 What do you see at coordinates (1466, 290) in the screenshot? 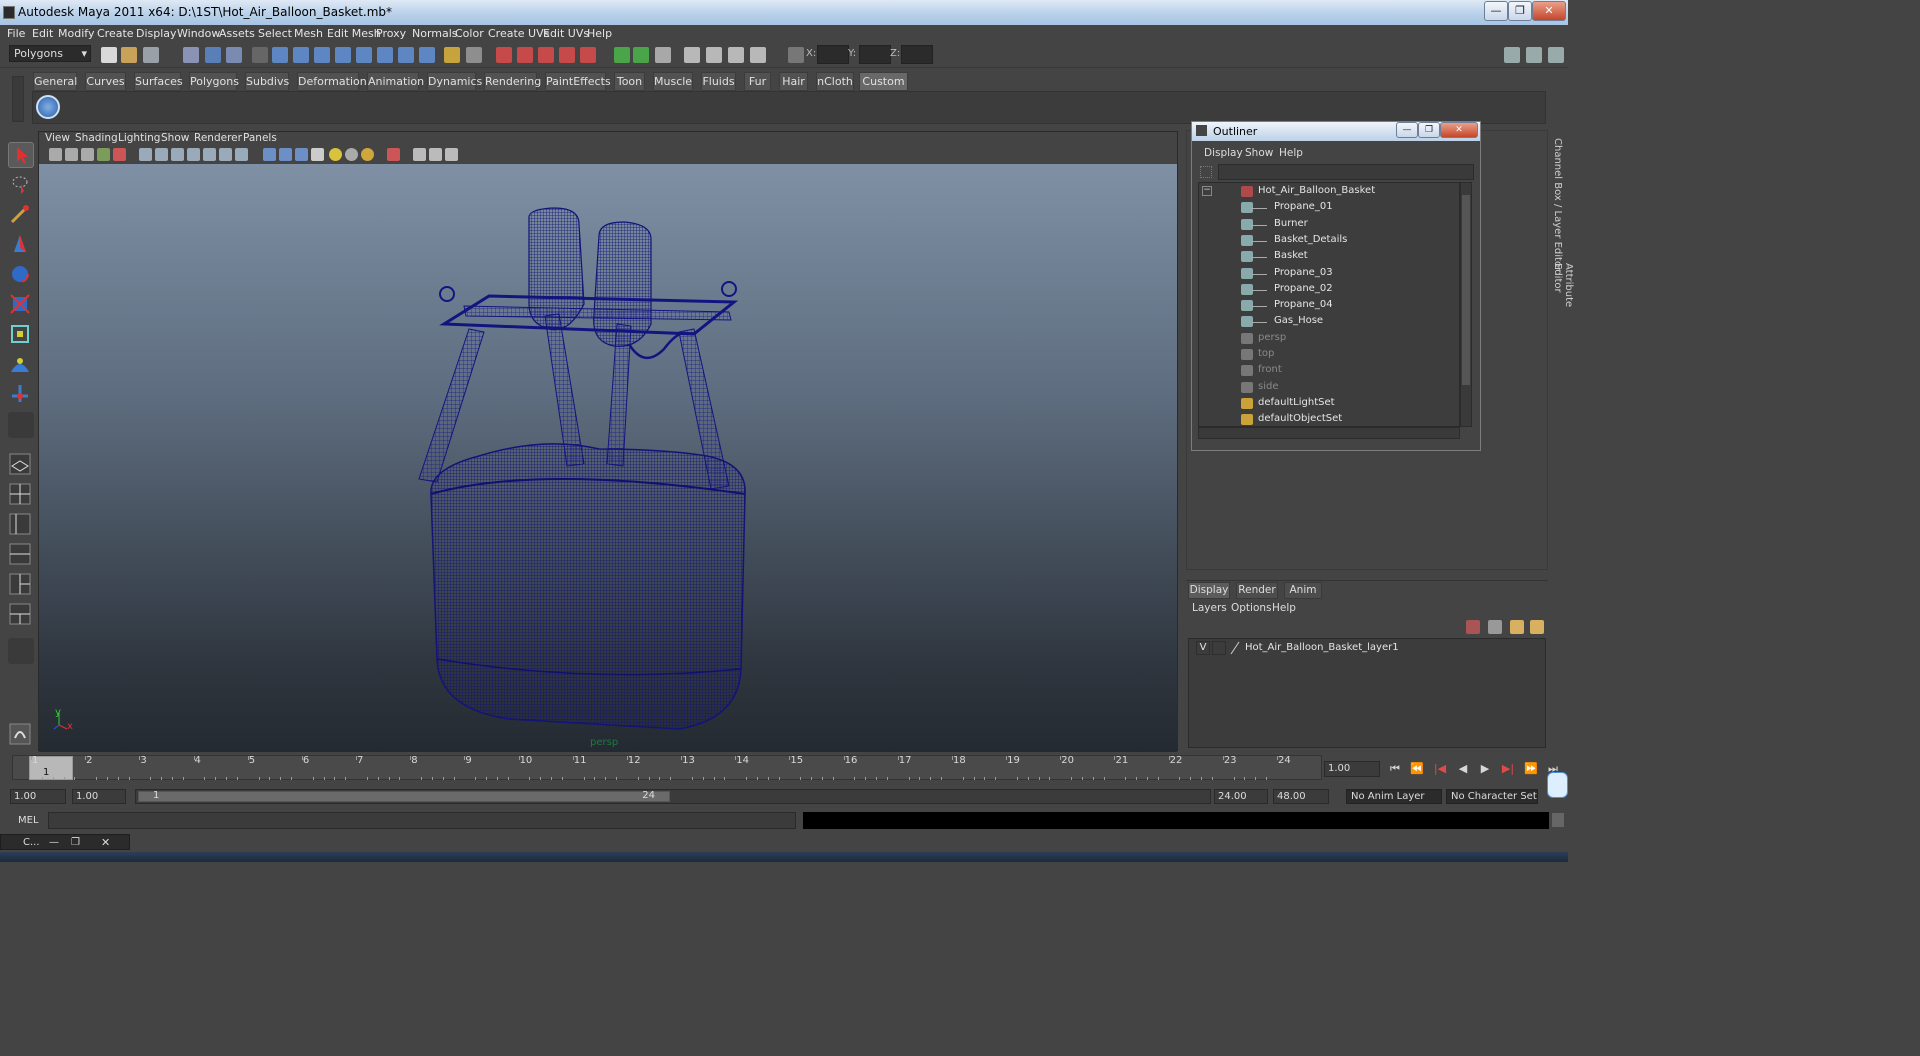
I see `outliner-vscroll-thumb` at bounding box center [1466, 290].